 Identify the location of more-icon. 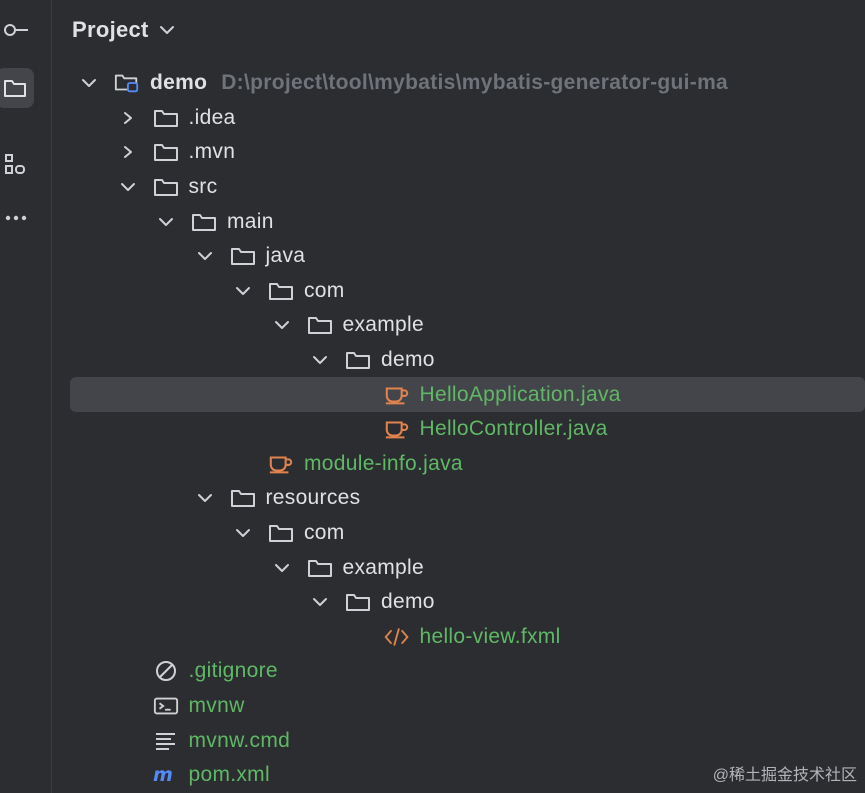
(16, 218).